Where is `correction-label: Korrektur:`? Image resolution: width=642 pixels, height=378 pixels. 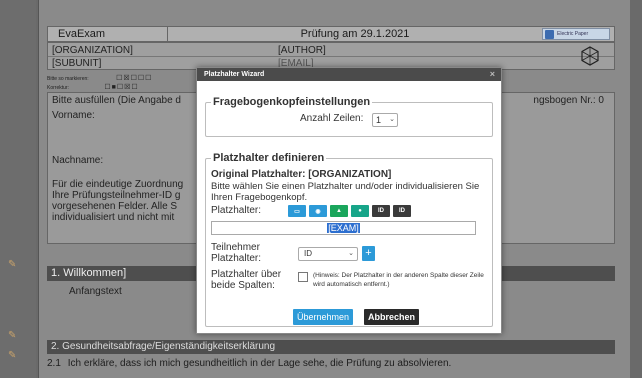
correction-label: Korrektur: is located at coordinates (58, 88).